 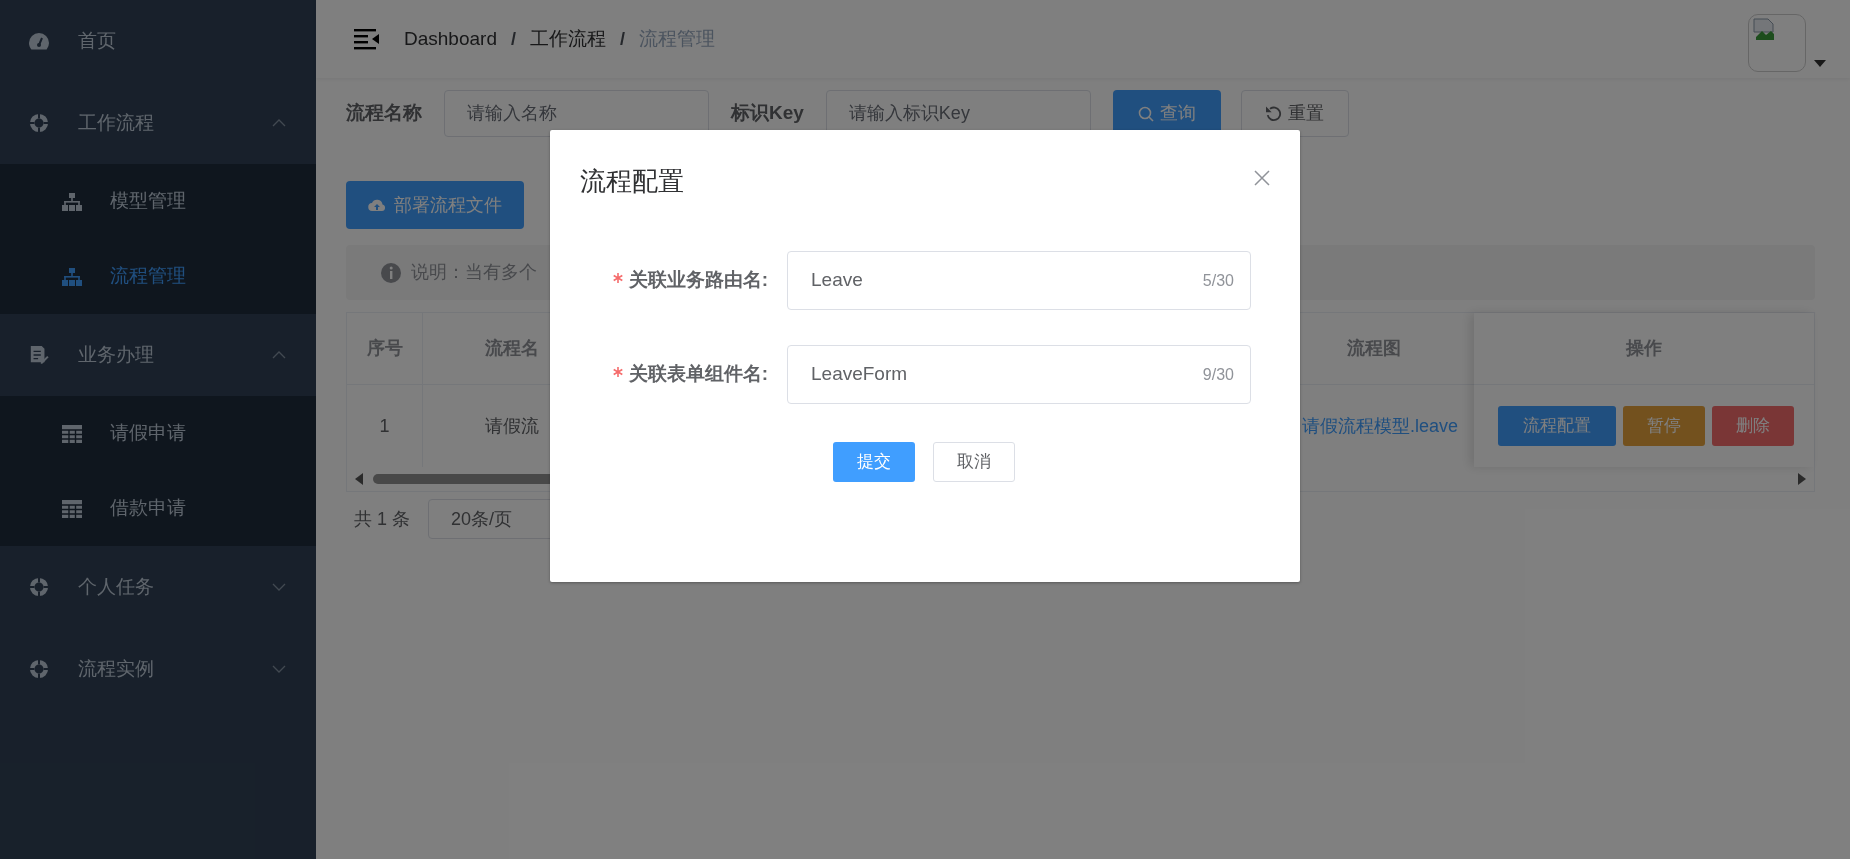 I want to click on action-button: 暂停, so click(x=1664, y=426).